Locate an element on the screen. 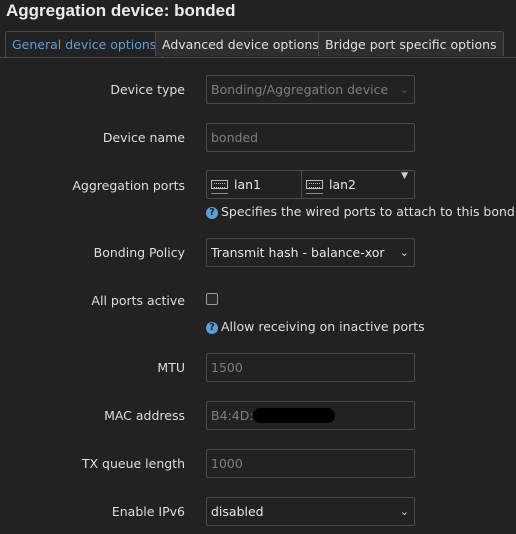 The image size is (516, 534). device-type-select: Bonding/Aggregation device ⌄ is located at coordinates (310, 89).